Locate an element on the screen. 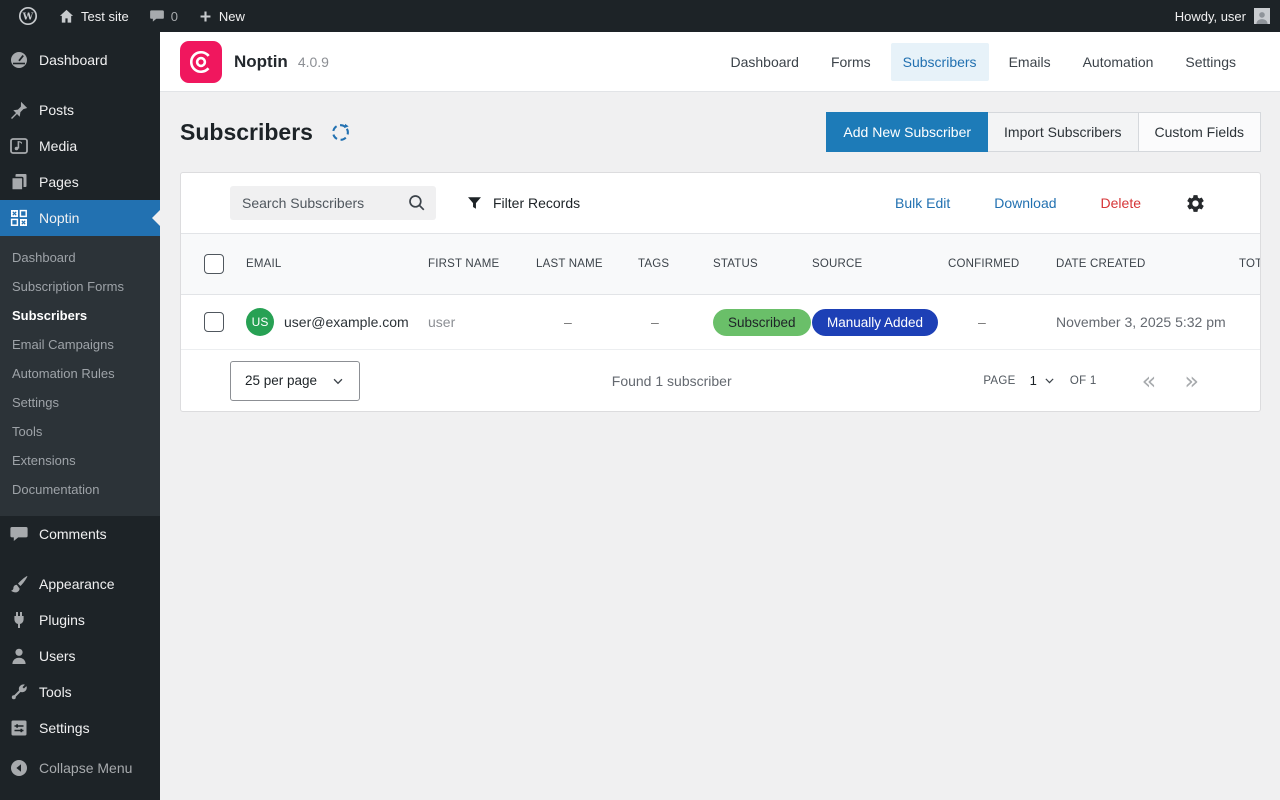 This screenshot has height=800, width=1280. media-icon is located at coordinates (19, 146).